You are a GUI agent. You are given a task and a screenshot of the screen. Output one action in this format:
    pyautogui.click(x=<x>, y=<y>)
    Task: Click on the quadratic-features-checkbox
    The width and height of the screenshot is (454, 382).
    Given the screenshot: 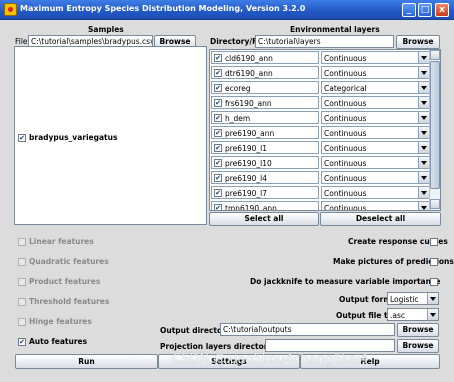 What is the action you would take?
    pyautogui.click(x=22, y=262)
    